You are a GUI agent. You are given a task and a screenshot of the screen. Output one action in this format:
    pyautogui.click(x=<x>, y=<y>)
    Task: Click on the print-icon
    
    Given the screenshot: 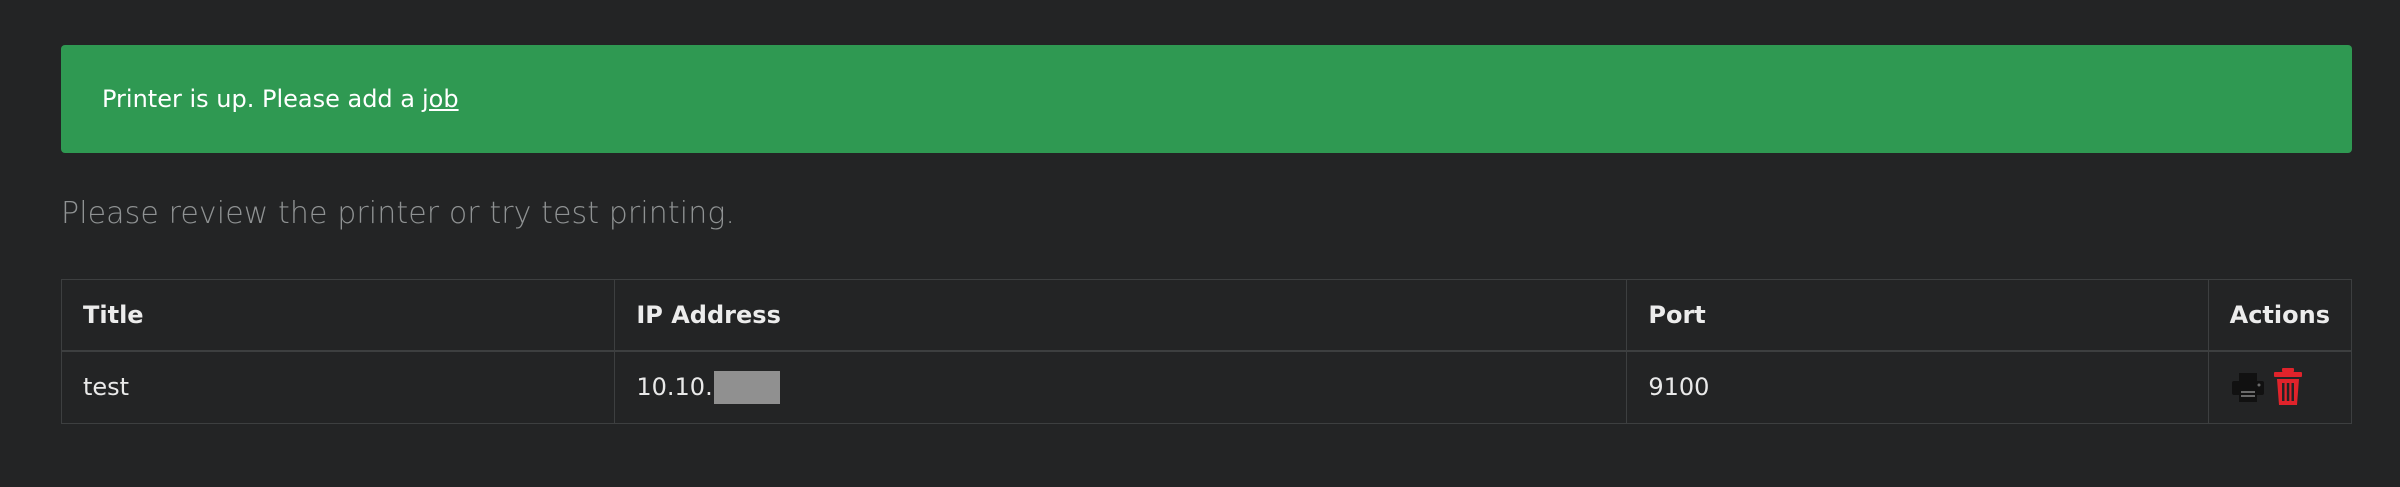 What is the action you would take?
    pyautogui.click(x=2248, y=387)
    